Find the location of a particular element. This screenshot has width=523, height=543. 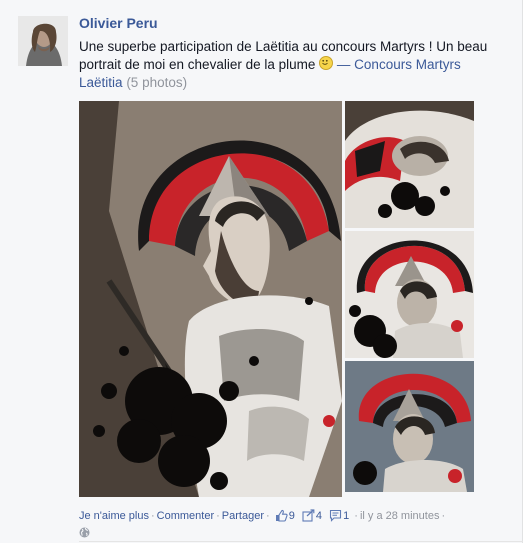

comments-counter: 1 is located at coordinates (340, 515).